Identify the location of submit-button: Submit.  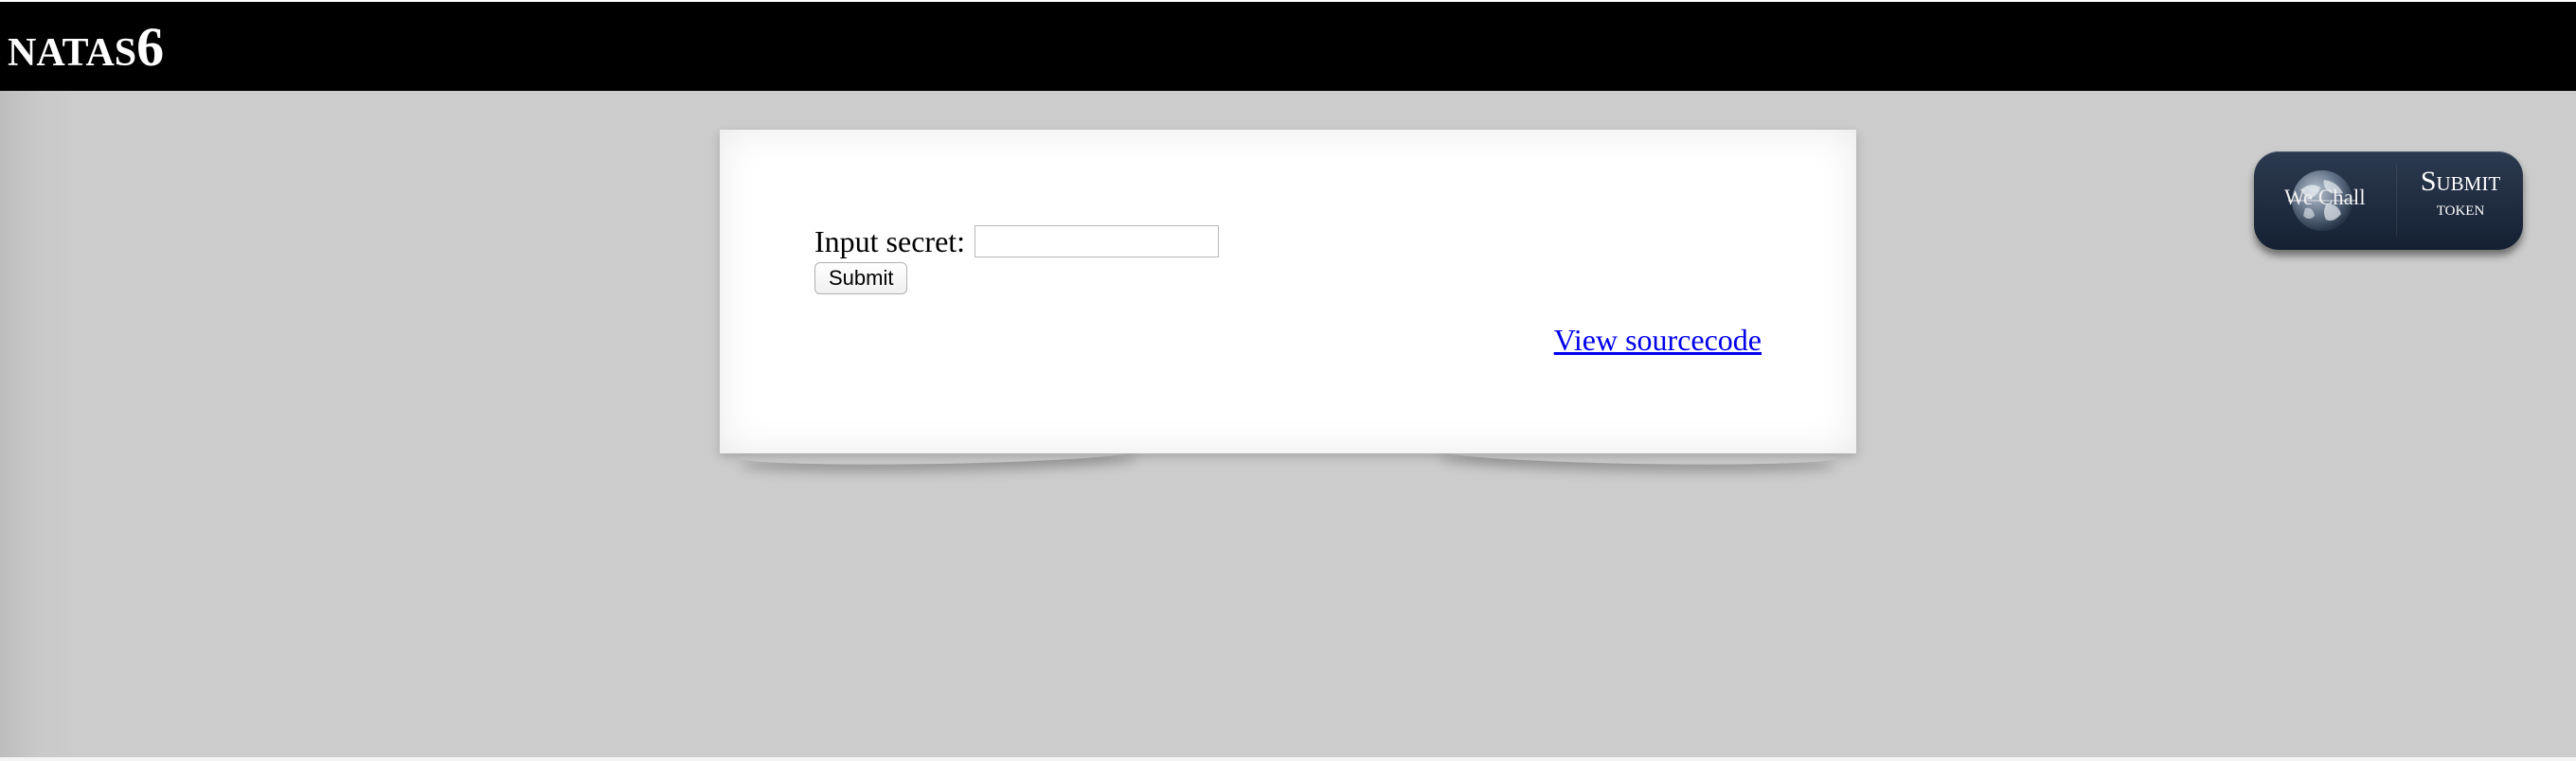
(861, 278).